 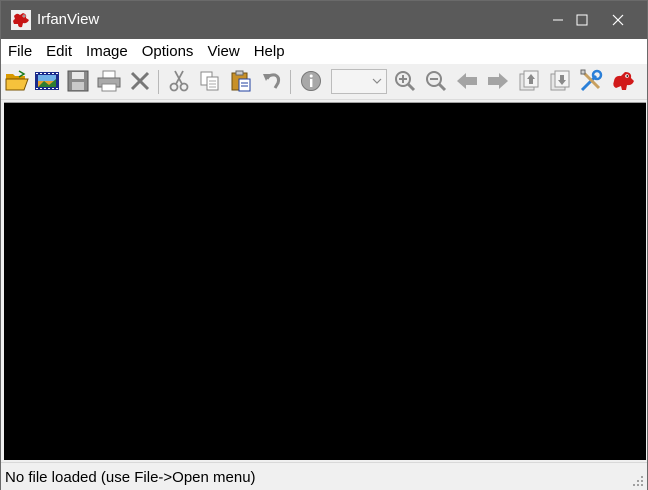 I want to click on open-icon, so click(x=17, y=80).